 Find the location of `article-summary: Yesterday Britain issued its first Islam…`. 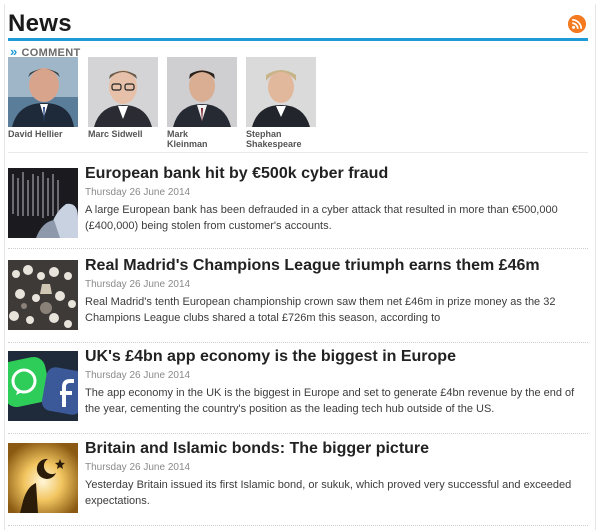

article-summary: Yesterday Britain issued its first Islam… is located at coordinates (328, 493).